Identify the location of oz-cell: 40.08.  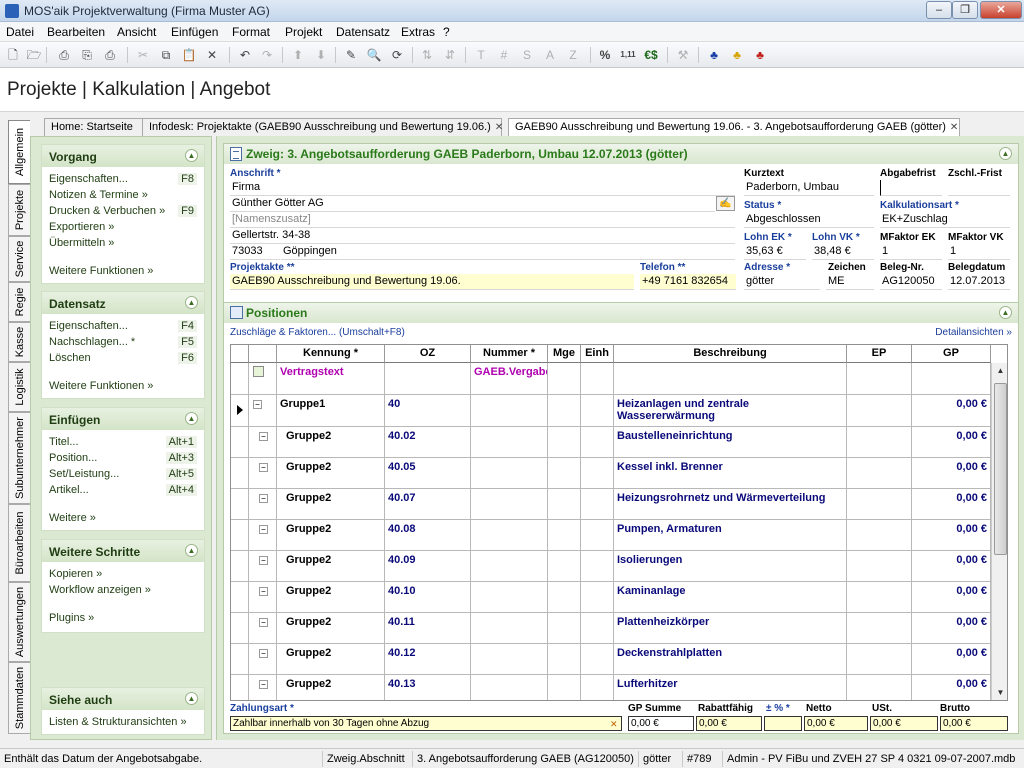
(428, 535).